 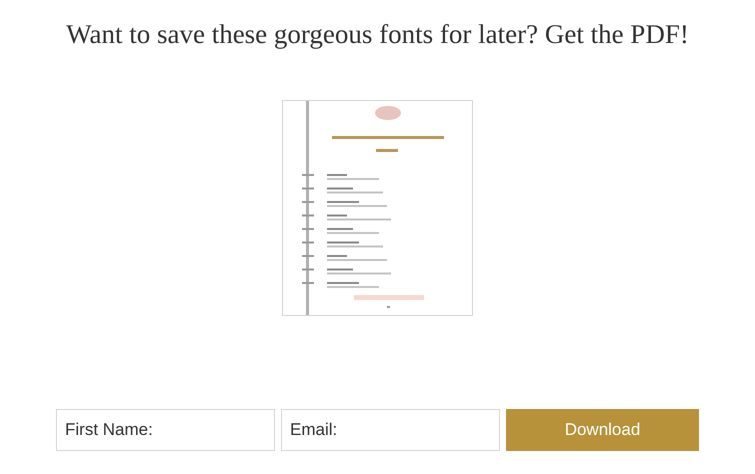 I want to click on download-button: Download, so click(x=602, y=430).